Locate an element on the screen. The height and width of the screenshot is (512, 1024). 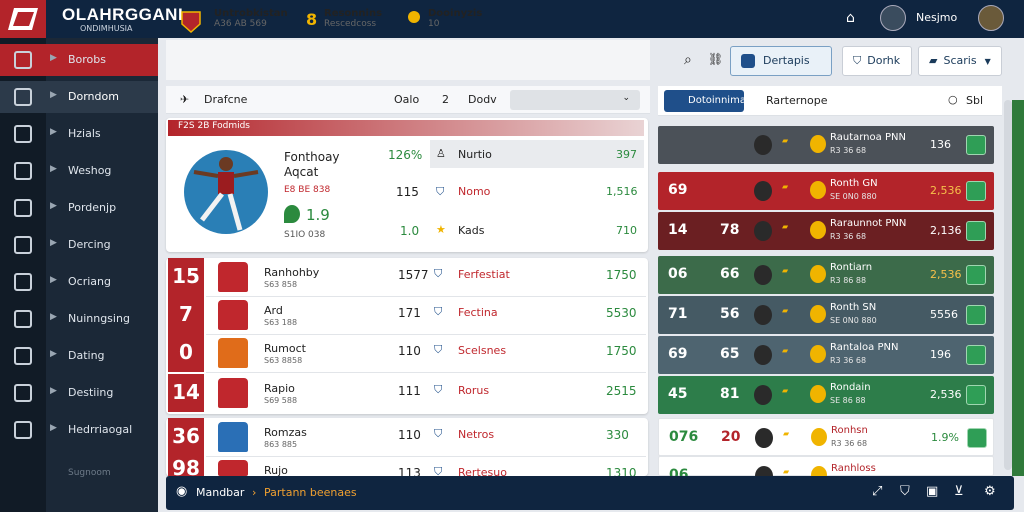
row-value: 1.9% is located at coordinates (945, 437).